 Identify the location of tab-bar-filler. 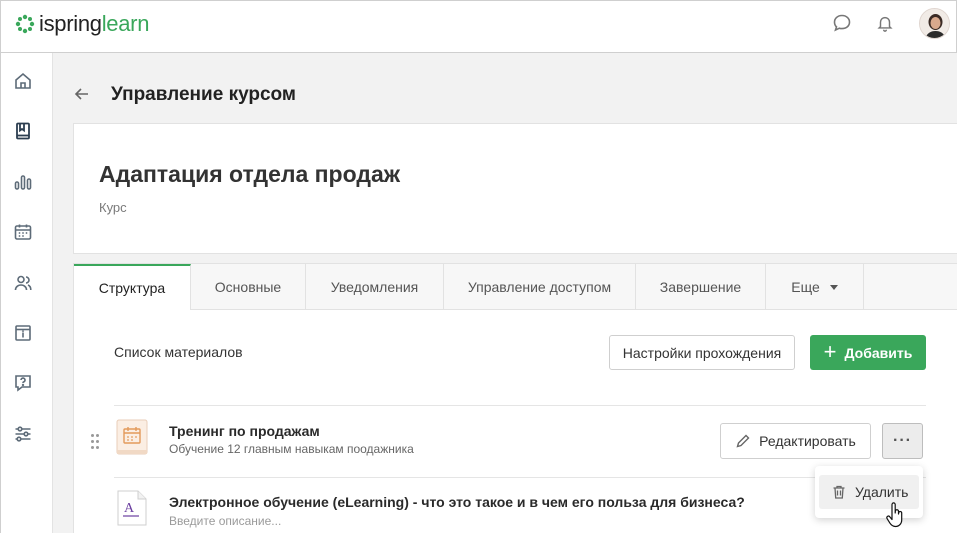
(910, 286).